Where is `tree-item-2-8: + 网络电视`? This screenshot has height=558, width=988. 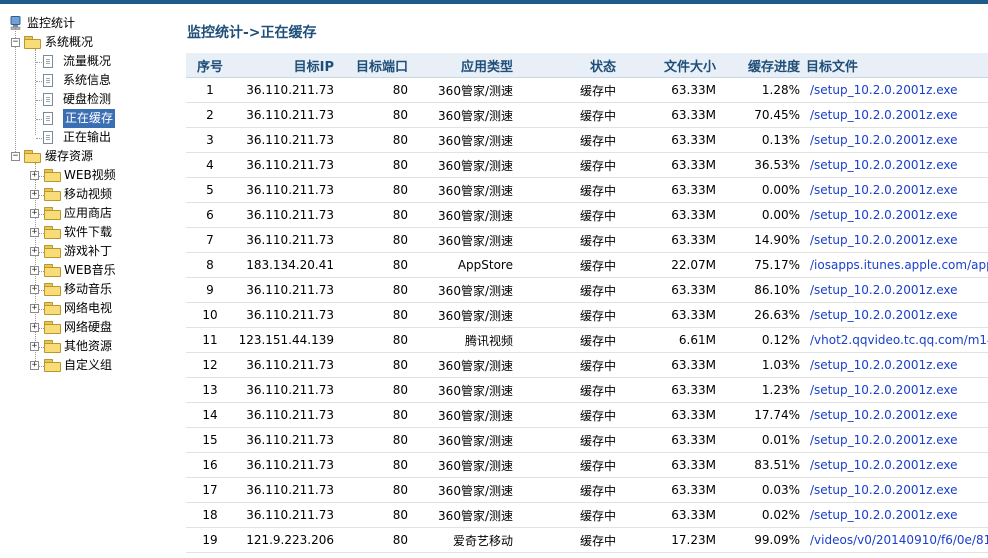 tree-item-2-8: + 网络电视 is located at coordinates (105, 308).